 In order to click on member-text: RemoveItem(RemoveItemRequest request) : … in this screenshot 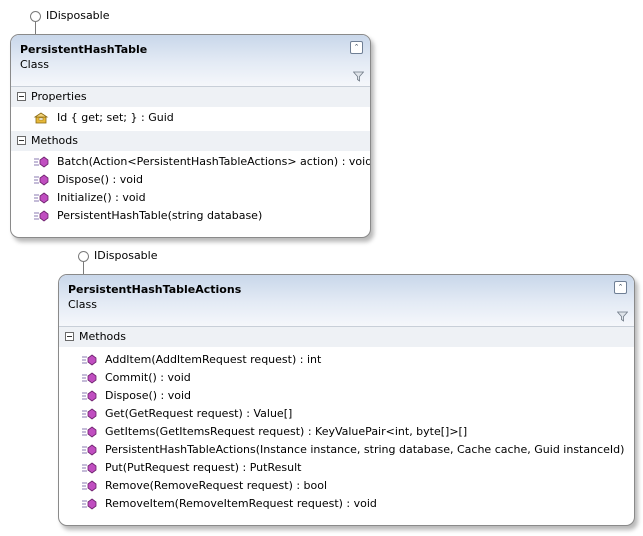, I will do `click(241, 503)`.